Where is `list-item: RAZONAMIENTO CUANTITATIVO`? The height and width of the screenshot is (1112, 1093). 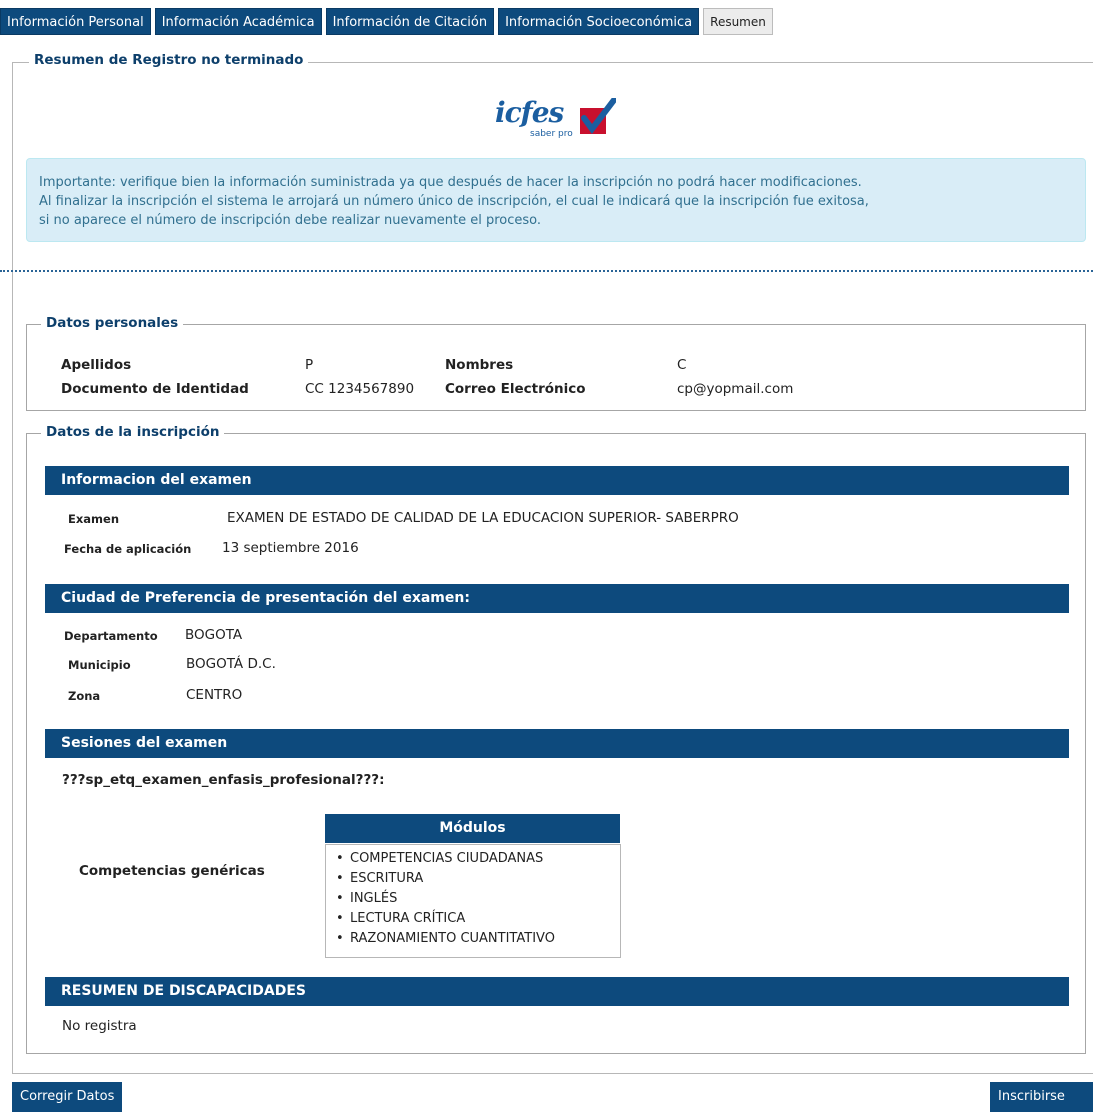 list-item: RAZONAMIENTO CUANTITATIVO is located at coordinates (478, 939).